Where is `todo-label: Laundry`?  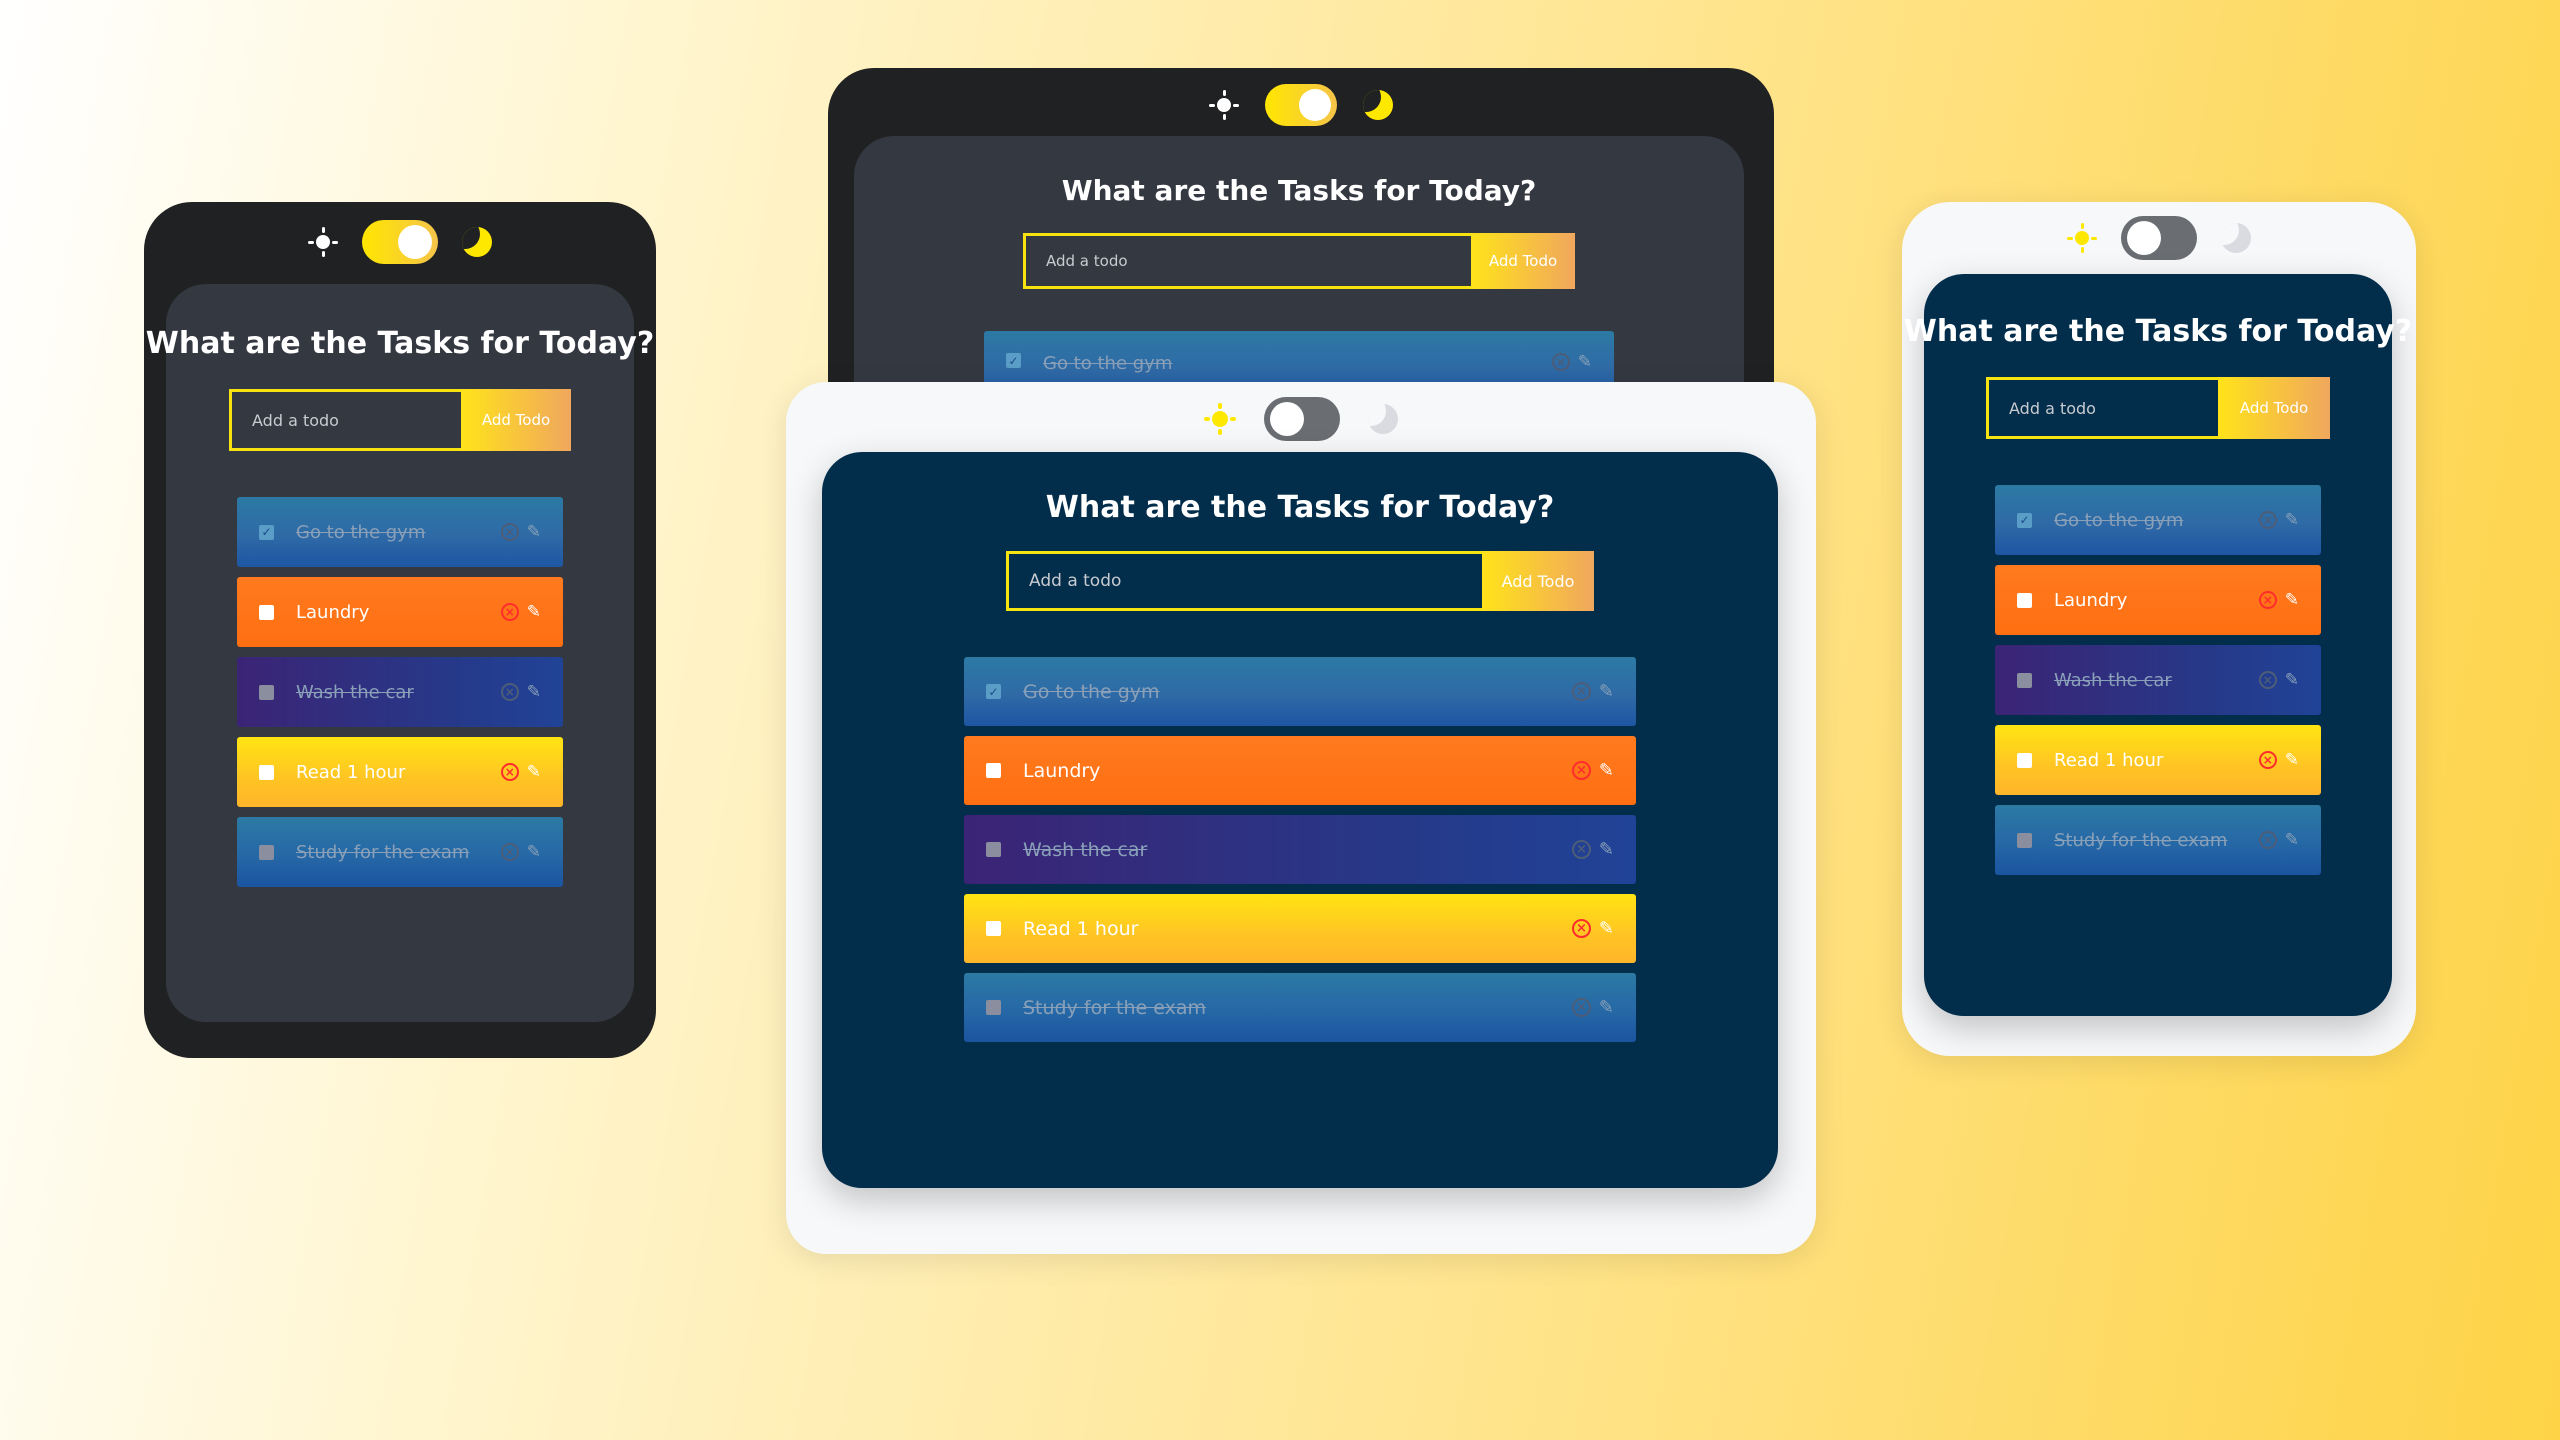
todo-label: Laundry is located at coordinates (1062, 770).